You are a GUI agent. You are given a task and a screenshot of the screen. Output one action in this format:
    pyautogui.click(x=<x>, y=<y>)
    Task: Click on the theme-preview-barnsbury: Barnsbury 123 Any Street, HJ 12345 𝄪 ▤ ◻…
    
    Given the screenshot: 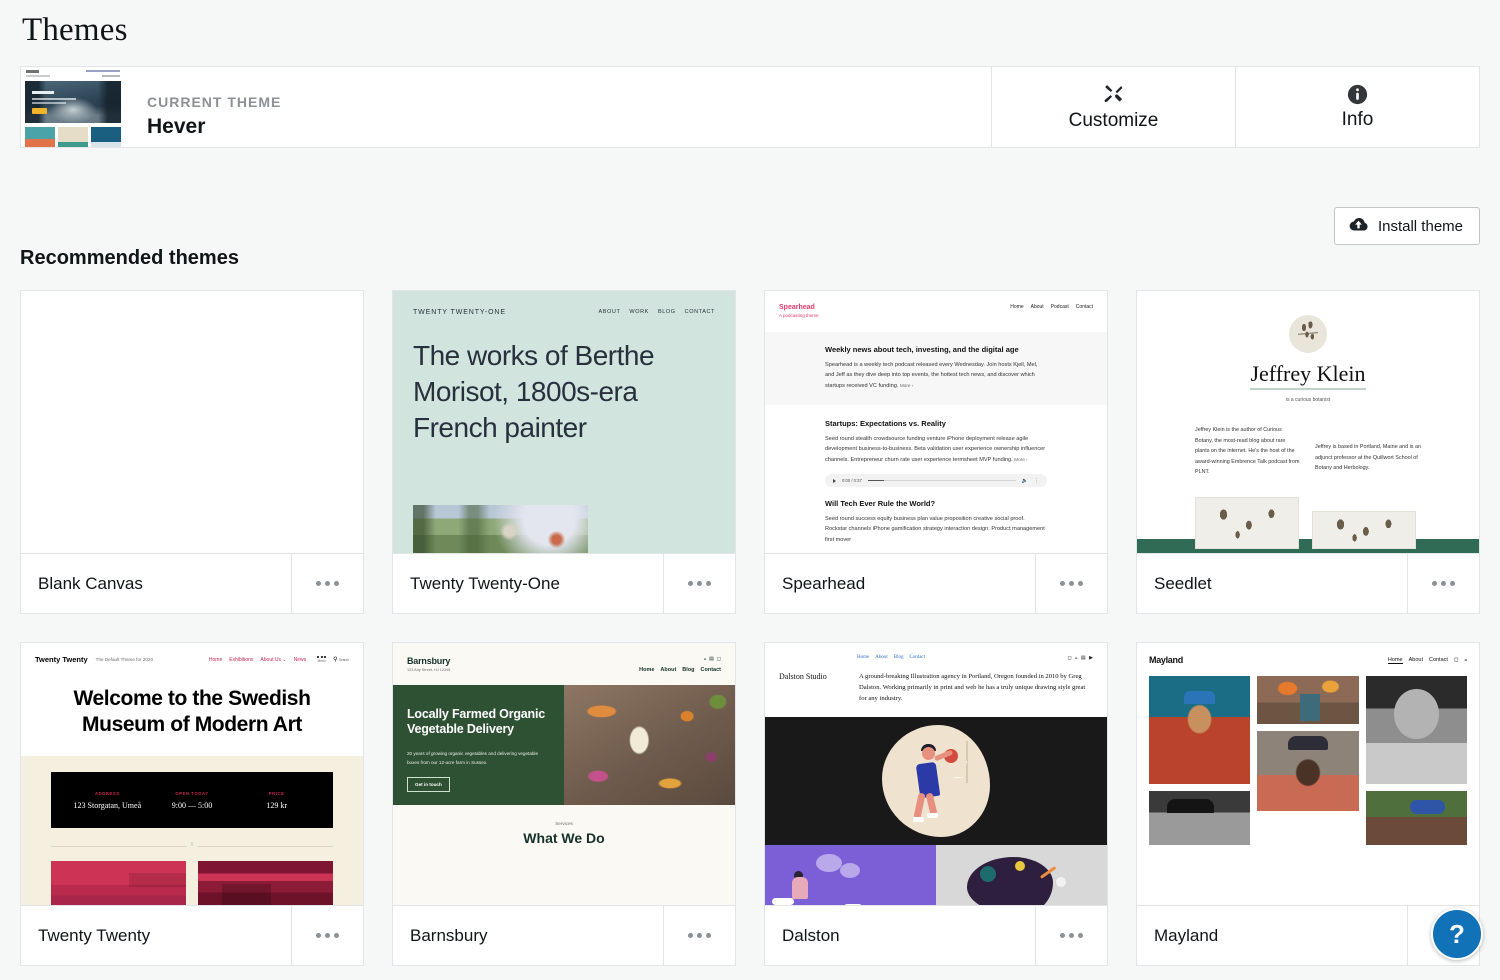 What is the action you would take?
    pyautogui.click(x=564, y=774)
    